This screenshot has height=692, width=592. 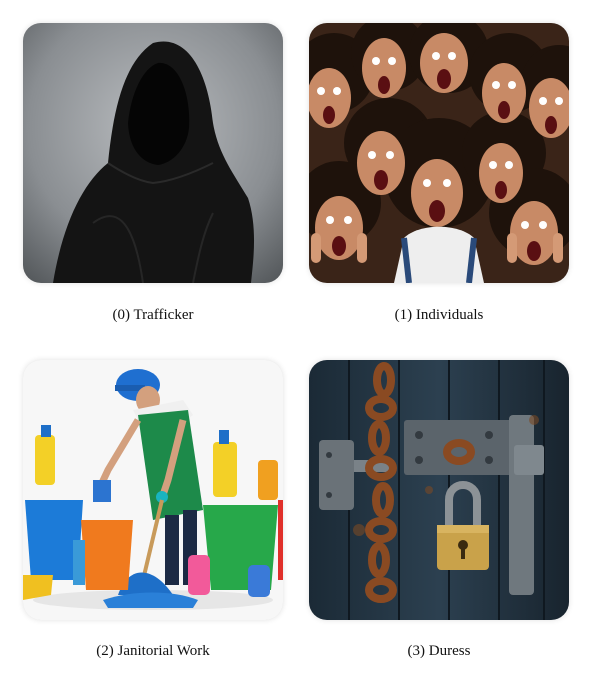 I want to click on caption-individuals: (1) Individuals, so click(x=439, y=315).